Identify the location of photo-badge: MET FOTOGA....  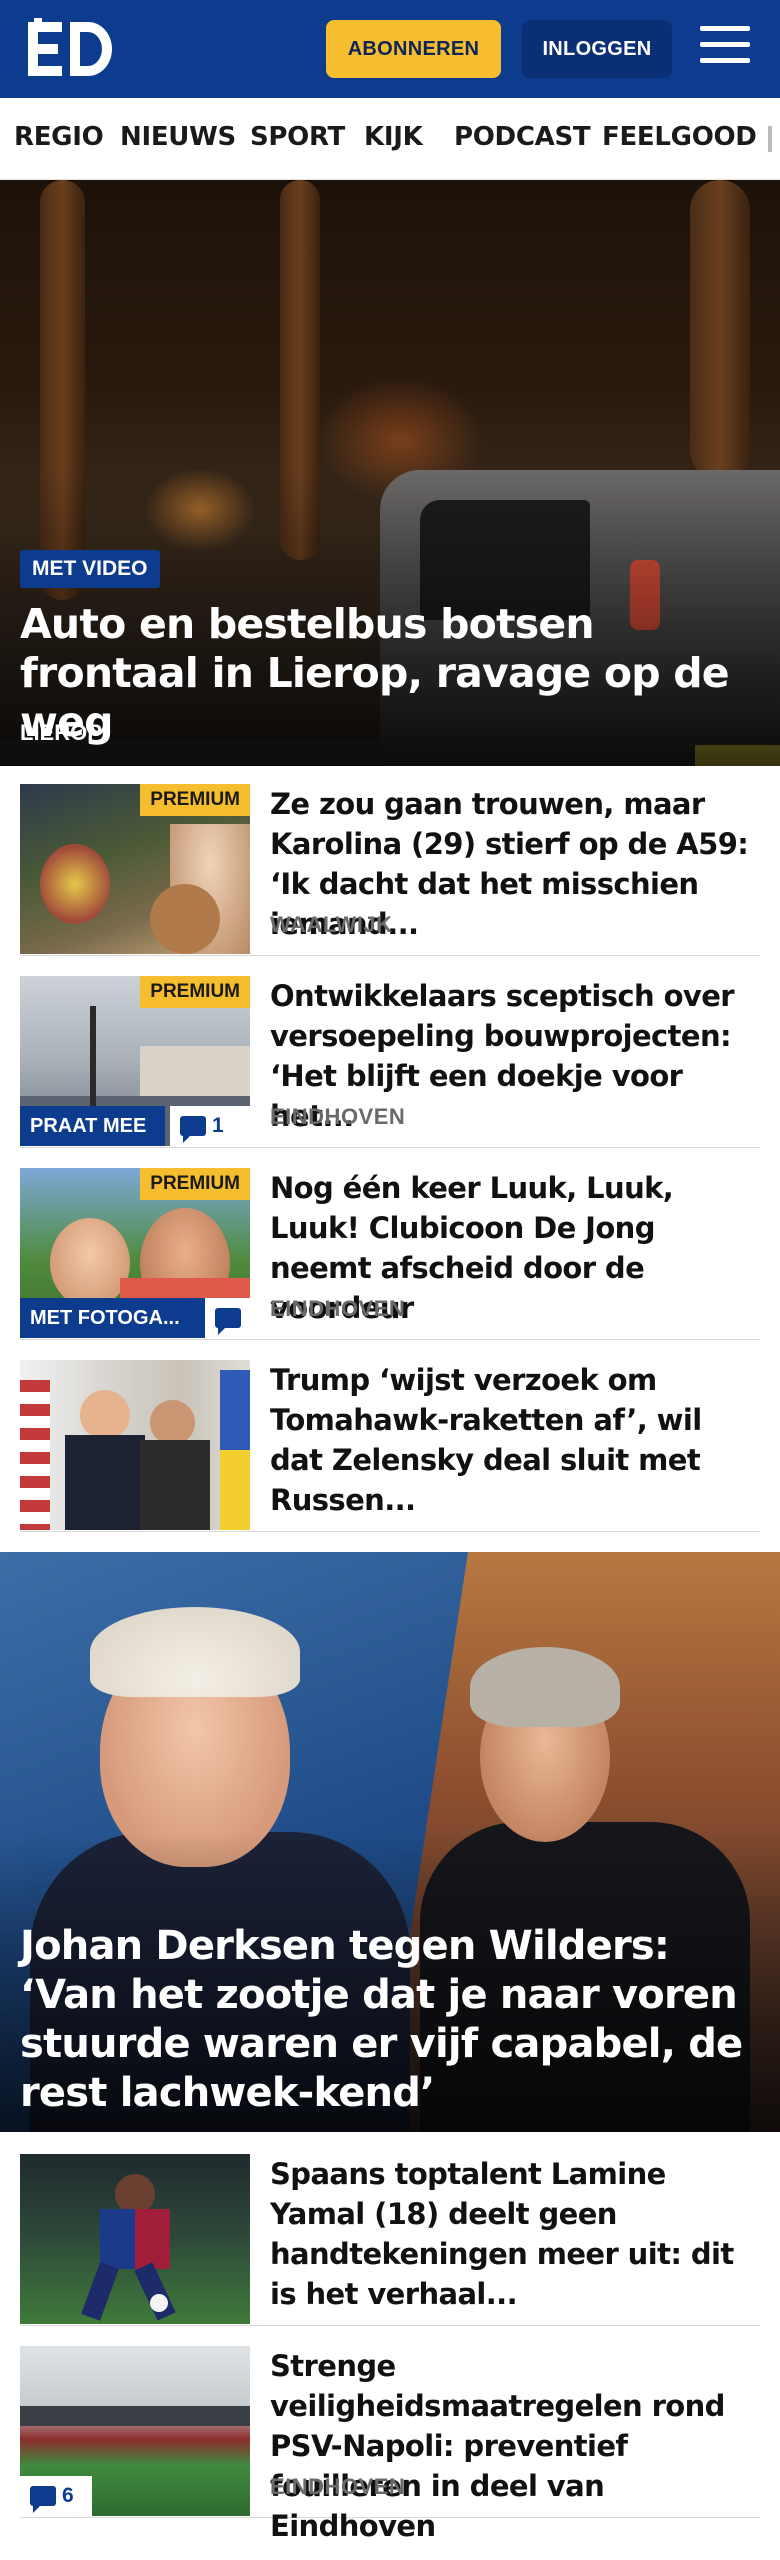
(112, 1318).